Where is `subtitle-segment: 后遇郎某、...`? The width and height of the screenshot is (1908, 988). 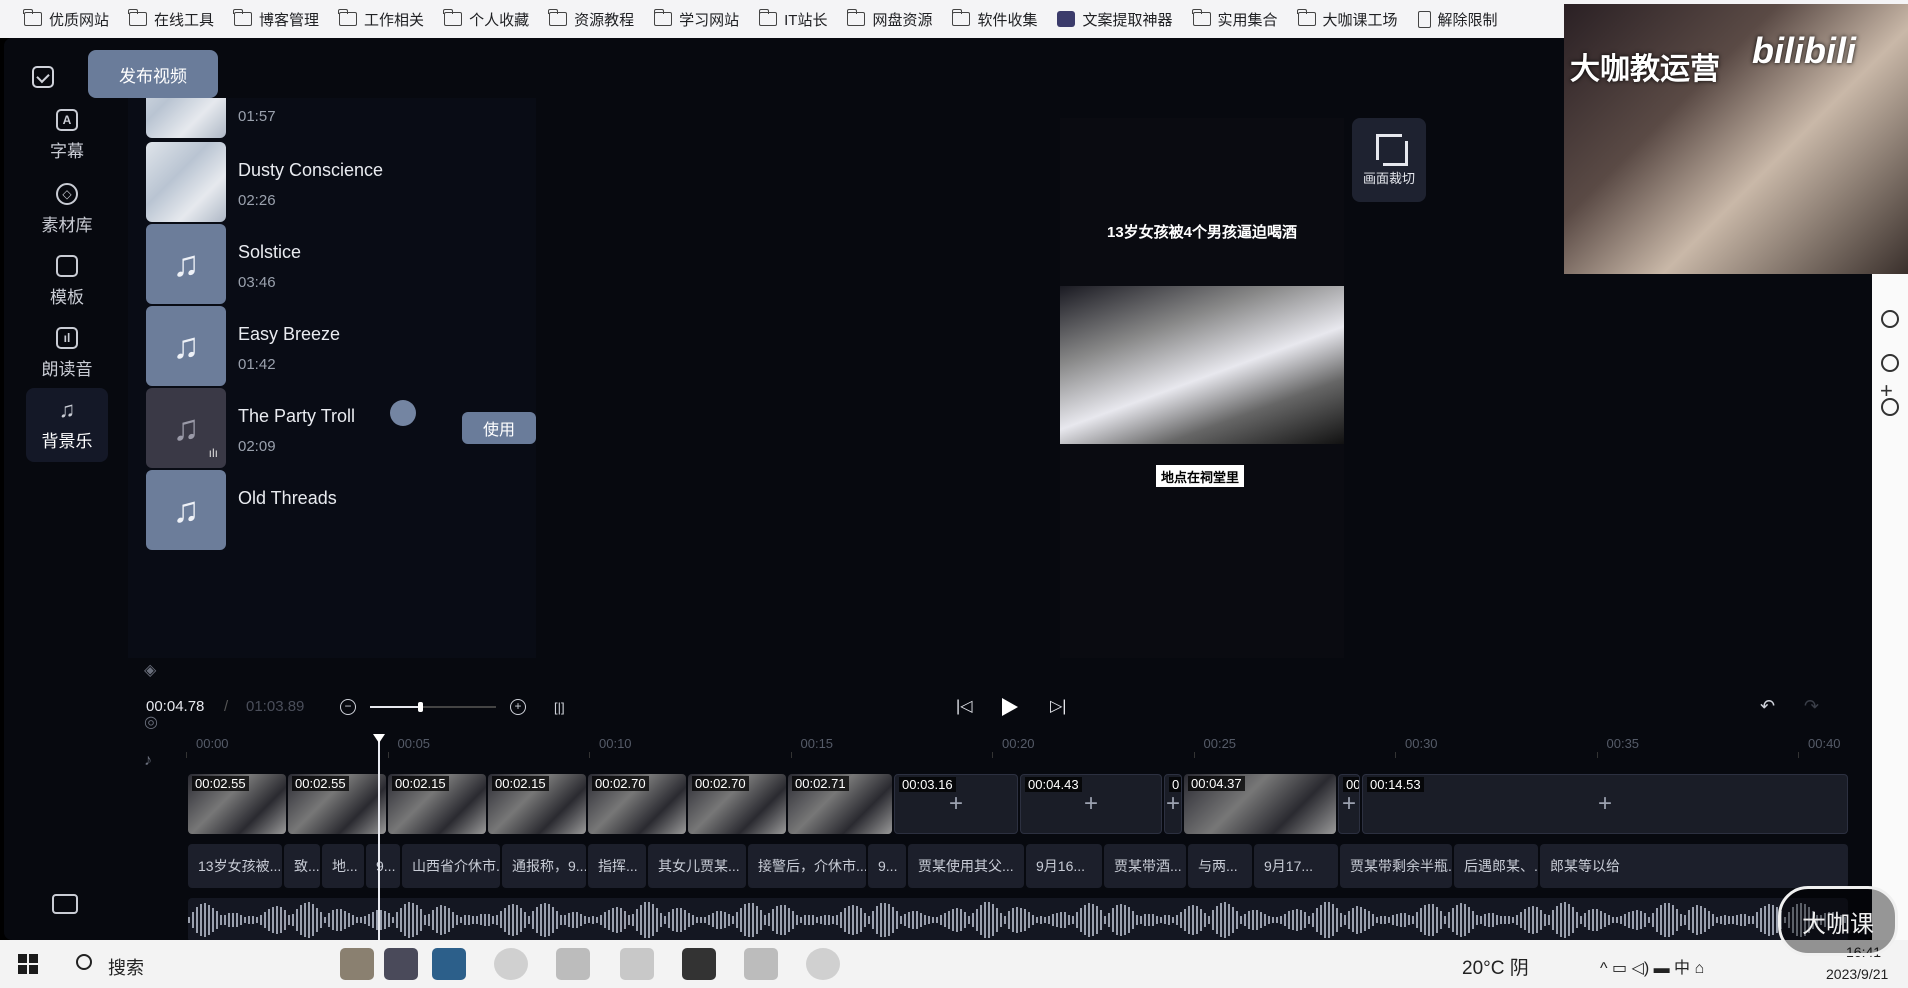
subtitle-segment: 后遇郎某、... is located at coordinates (1496, 866).